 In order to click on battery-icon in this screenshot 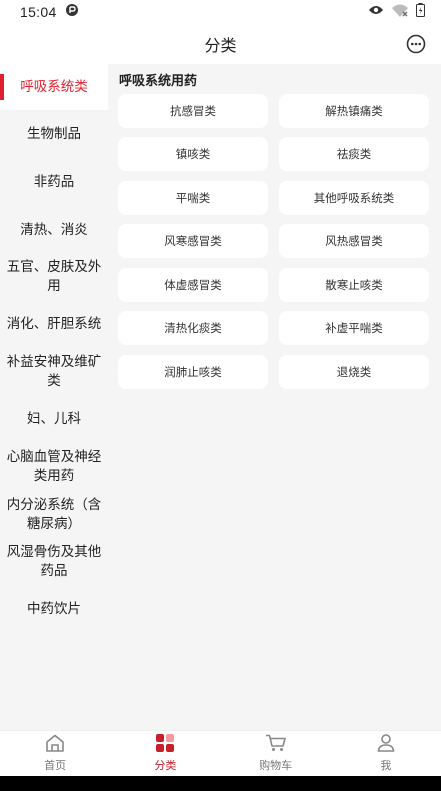, I will do `click(420, 12)`.